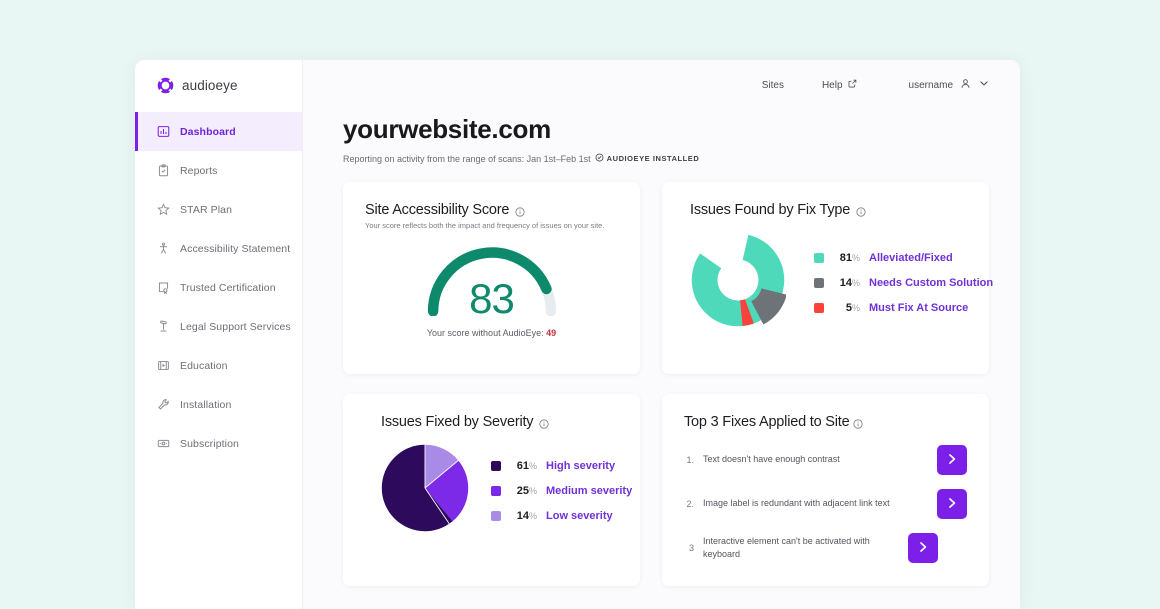 The image size is (1160, 609). I want to click on check-circle-icon, so click(599, 158).